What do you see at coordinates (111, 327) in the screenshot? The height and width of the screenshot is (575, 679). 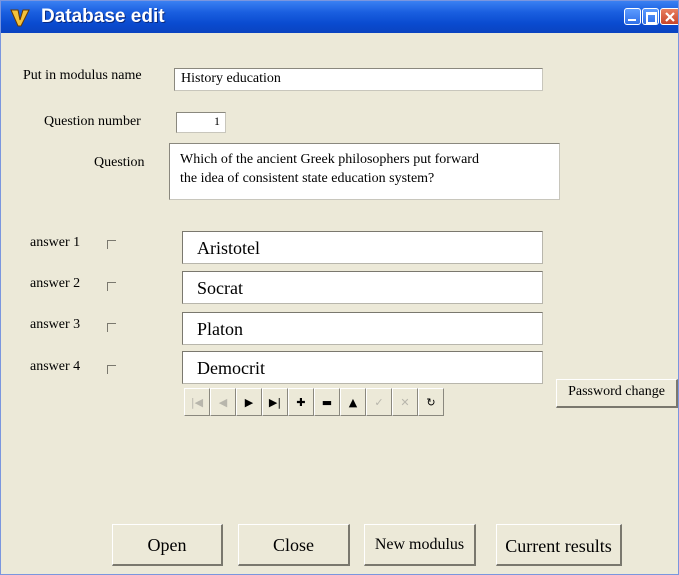 I see `answer-3-checkbox` at bounding box center [111, 327].